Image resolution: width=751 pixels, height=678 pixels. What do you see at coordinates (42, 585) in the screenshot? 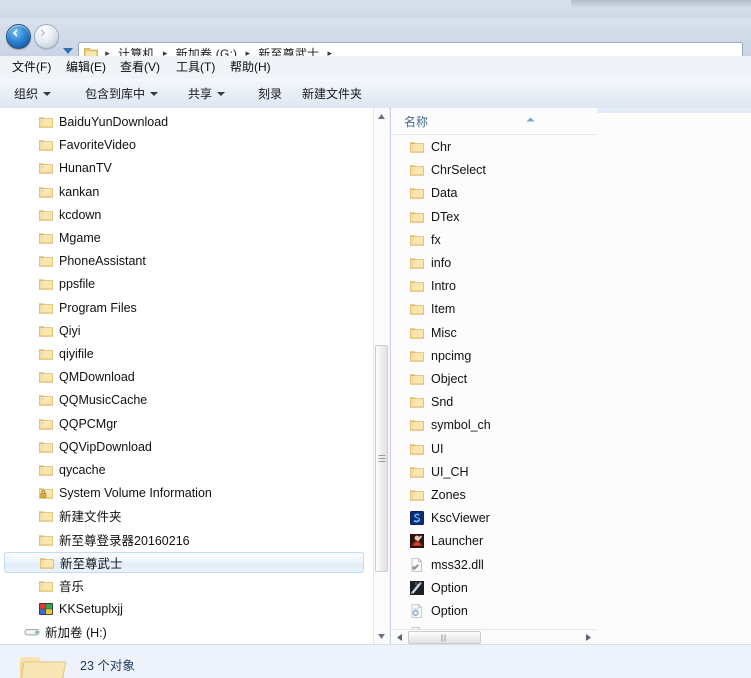
I see `tree-item: 音乐` at bounding box center [42, 585].